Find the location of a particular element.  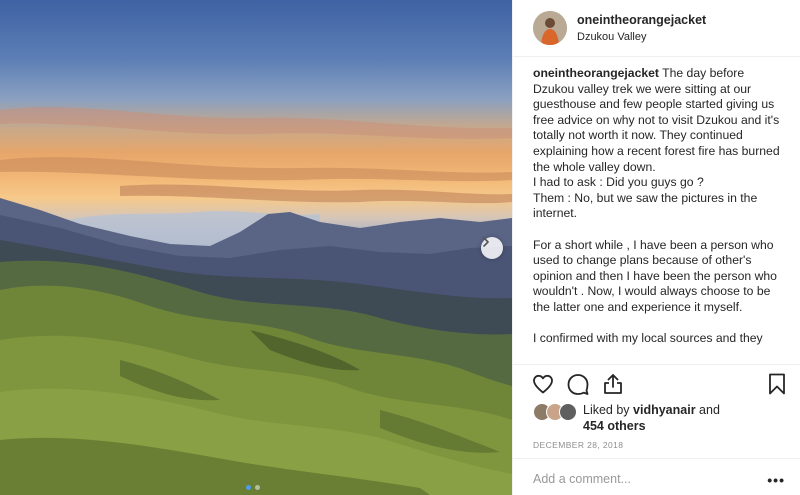

comment-box: ••• is located at coordinates (659, 479).